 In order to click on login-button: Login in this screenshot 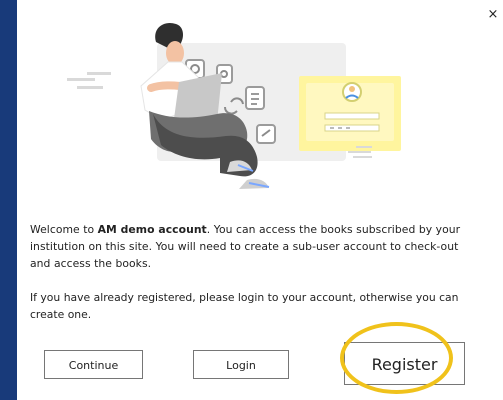, I will do `click(241, 364)`.